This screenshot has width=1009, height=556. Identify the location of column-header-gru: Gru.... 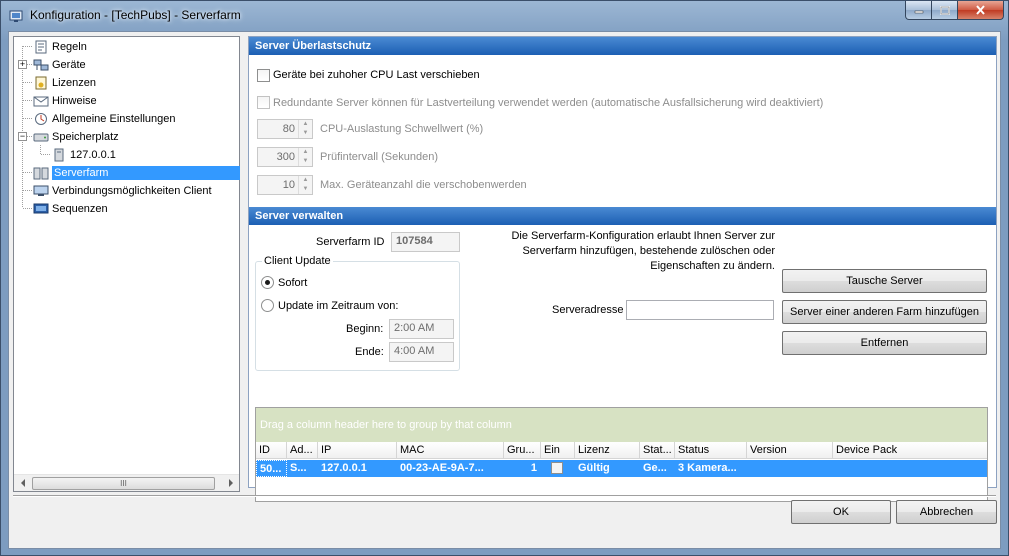
(522, 450).